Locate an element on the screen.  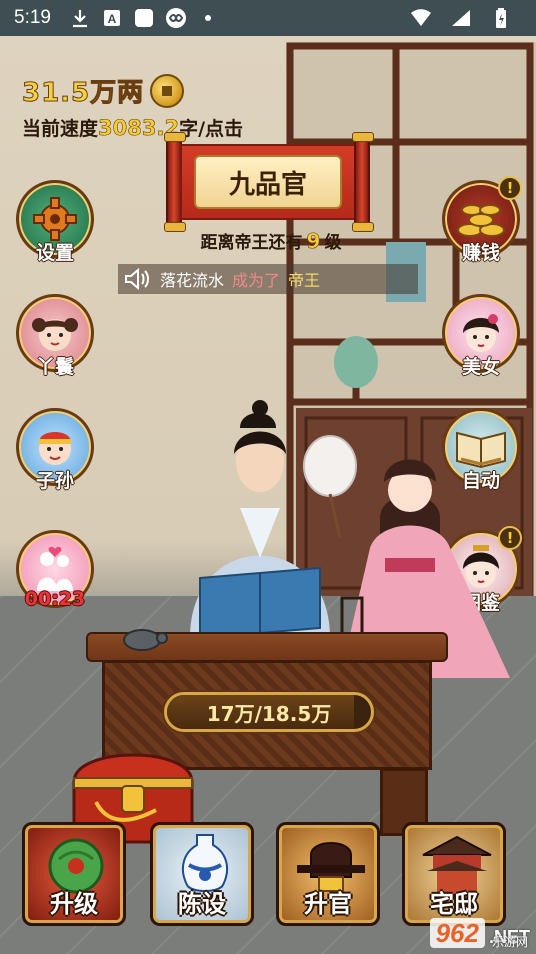
money-value: 31.5万两 is located at coordinates (83, 93).